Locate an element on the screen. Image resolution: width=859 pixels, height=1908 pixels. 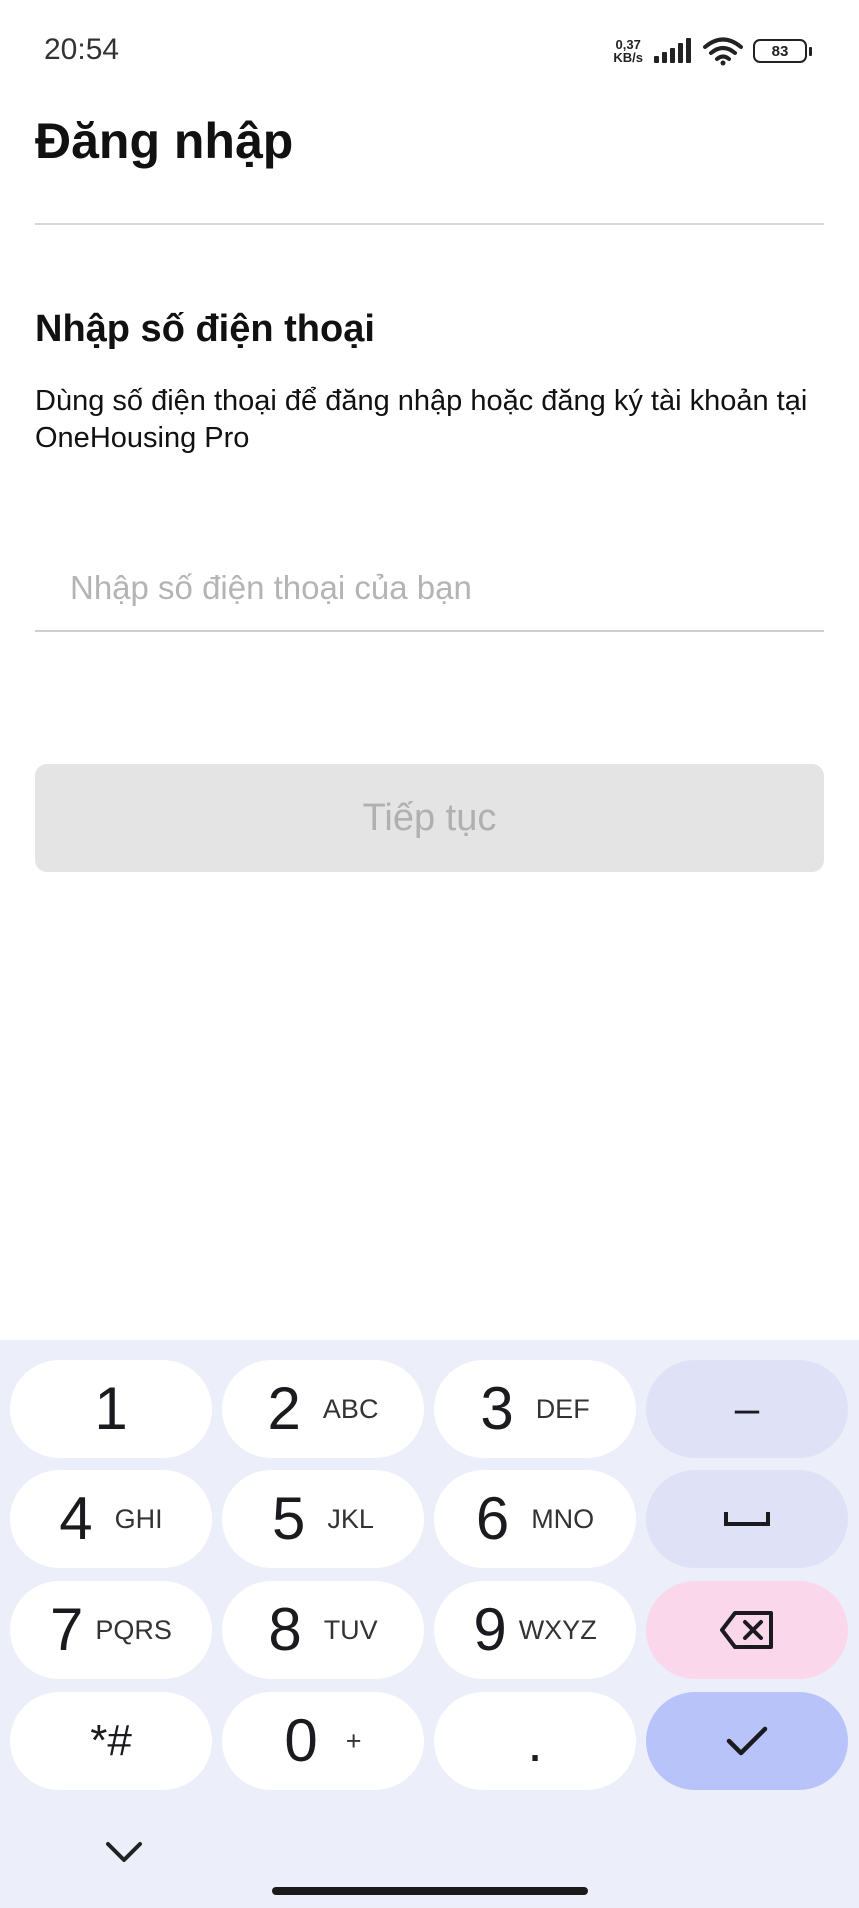
battery-icon: 83 is located at coordinates (782, 51).